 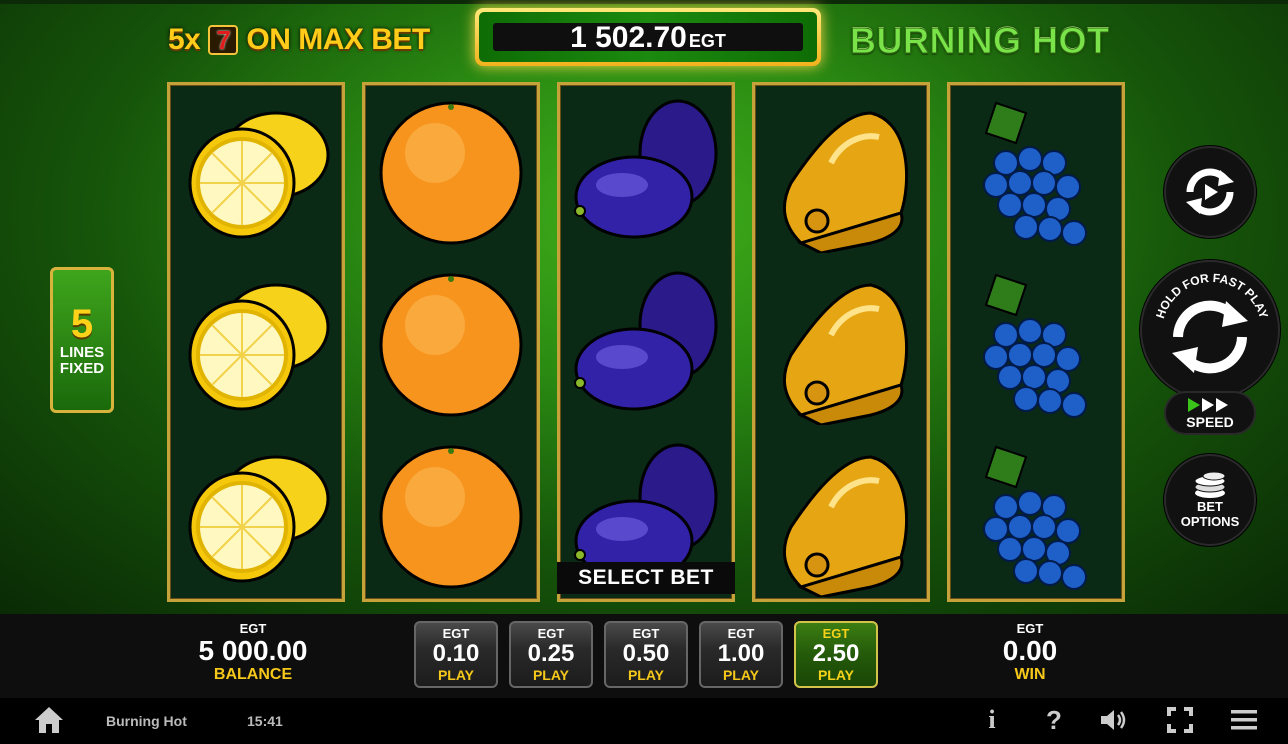 I want to click on win-currency: EGT, so click(x=1030, y=628).